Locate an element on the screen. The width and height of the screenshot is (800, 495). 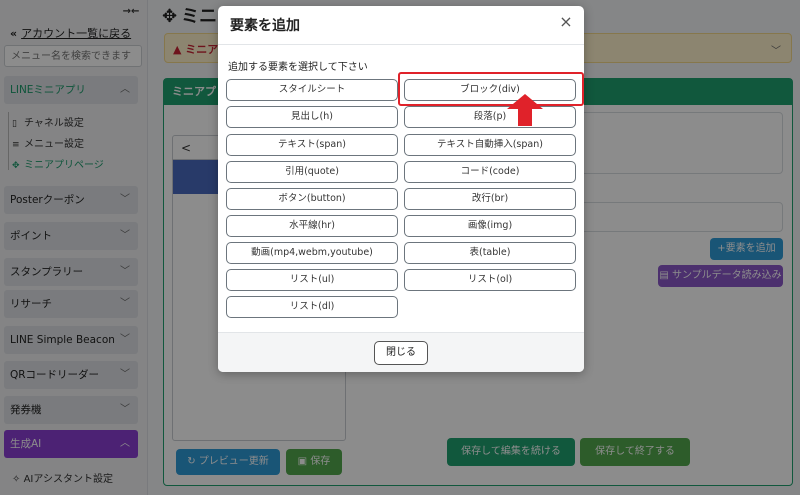
modal-description: 追加する要素を選択して下さい is located at coordinates (298, 67).